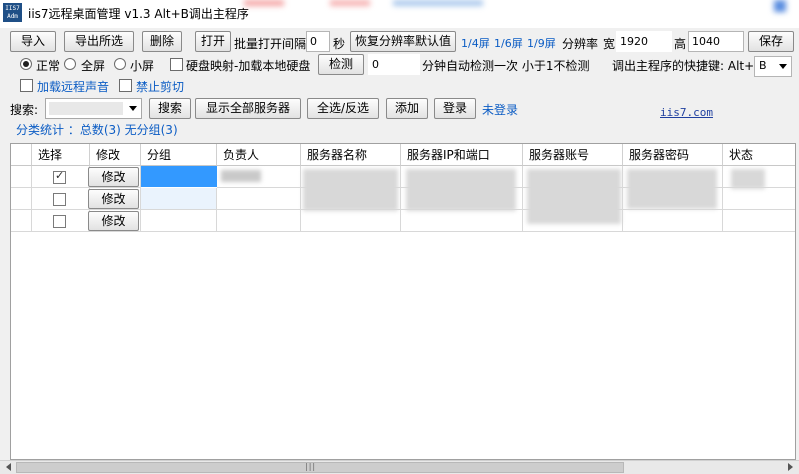 The image size is (799, 474). Describe the element at coordinates (763, 65) in the screenshot. I see `hotkey-value: B` at that location.